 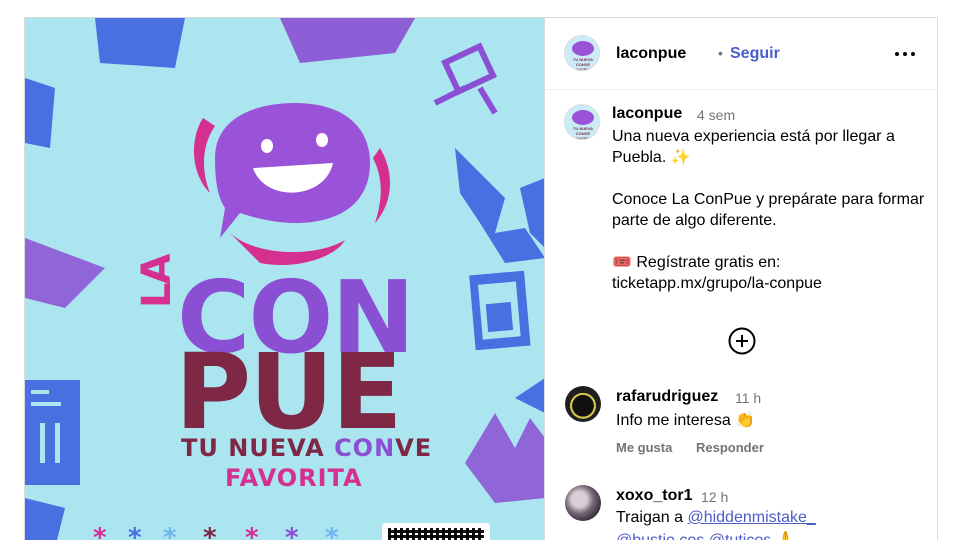 What do you see at coordinates (751, 517) in the screenshot?
I see `mention-link: @hiddenmistake_` at bounding box center [751, 517].